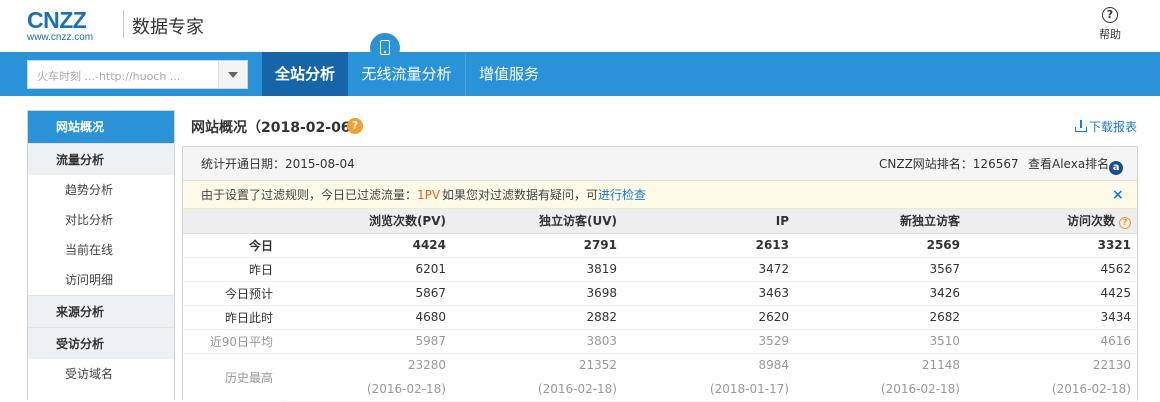 Image resolution: width=1160 pixels, height=402 pixels. What do you see at coordinates (880, 245) in the screenshot?
I see `cell-new-uv: 2569` at bounding box center [880, 245].